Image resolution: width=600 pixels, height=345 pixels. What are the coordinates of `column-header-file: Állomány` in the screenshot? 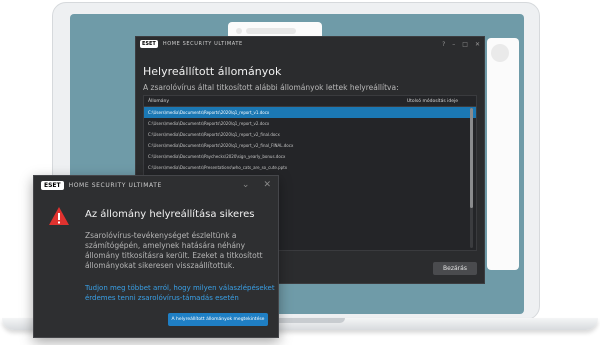 It's located at (158, 101).